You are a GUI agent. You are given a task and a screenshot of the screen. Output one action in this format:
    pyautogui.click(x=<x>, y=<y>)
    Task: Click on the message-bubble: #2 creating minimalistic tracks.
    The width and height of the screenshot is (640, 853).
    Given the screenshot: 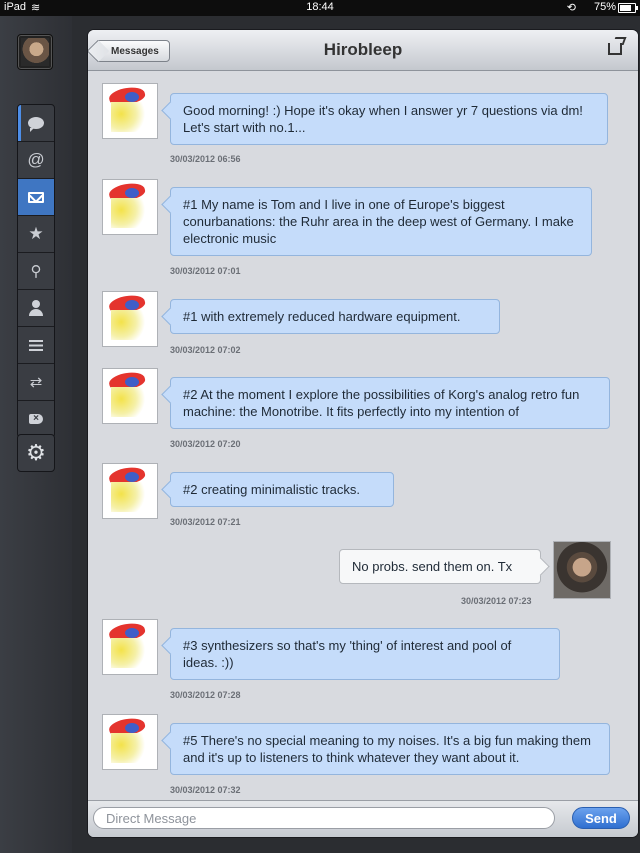 What is the action you would take?
    pyautogui.click(x=282, y=489)
    